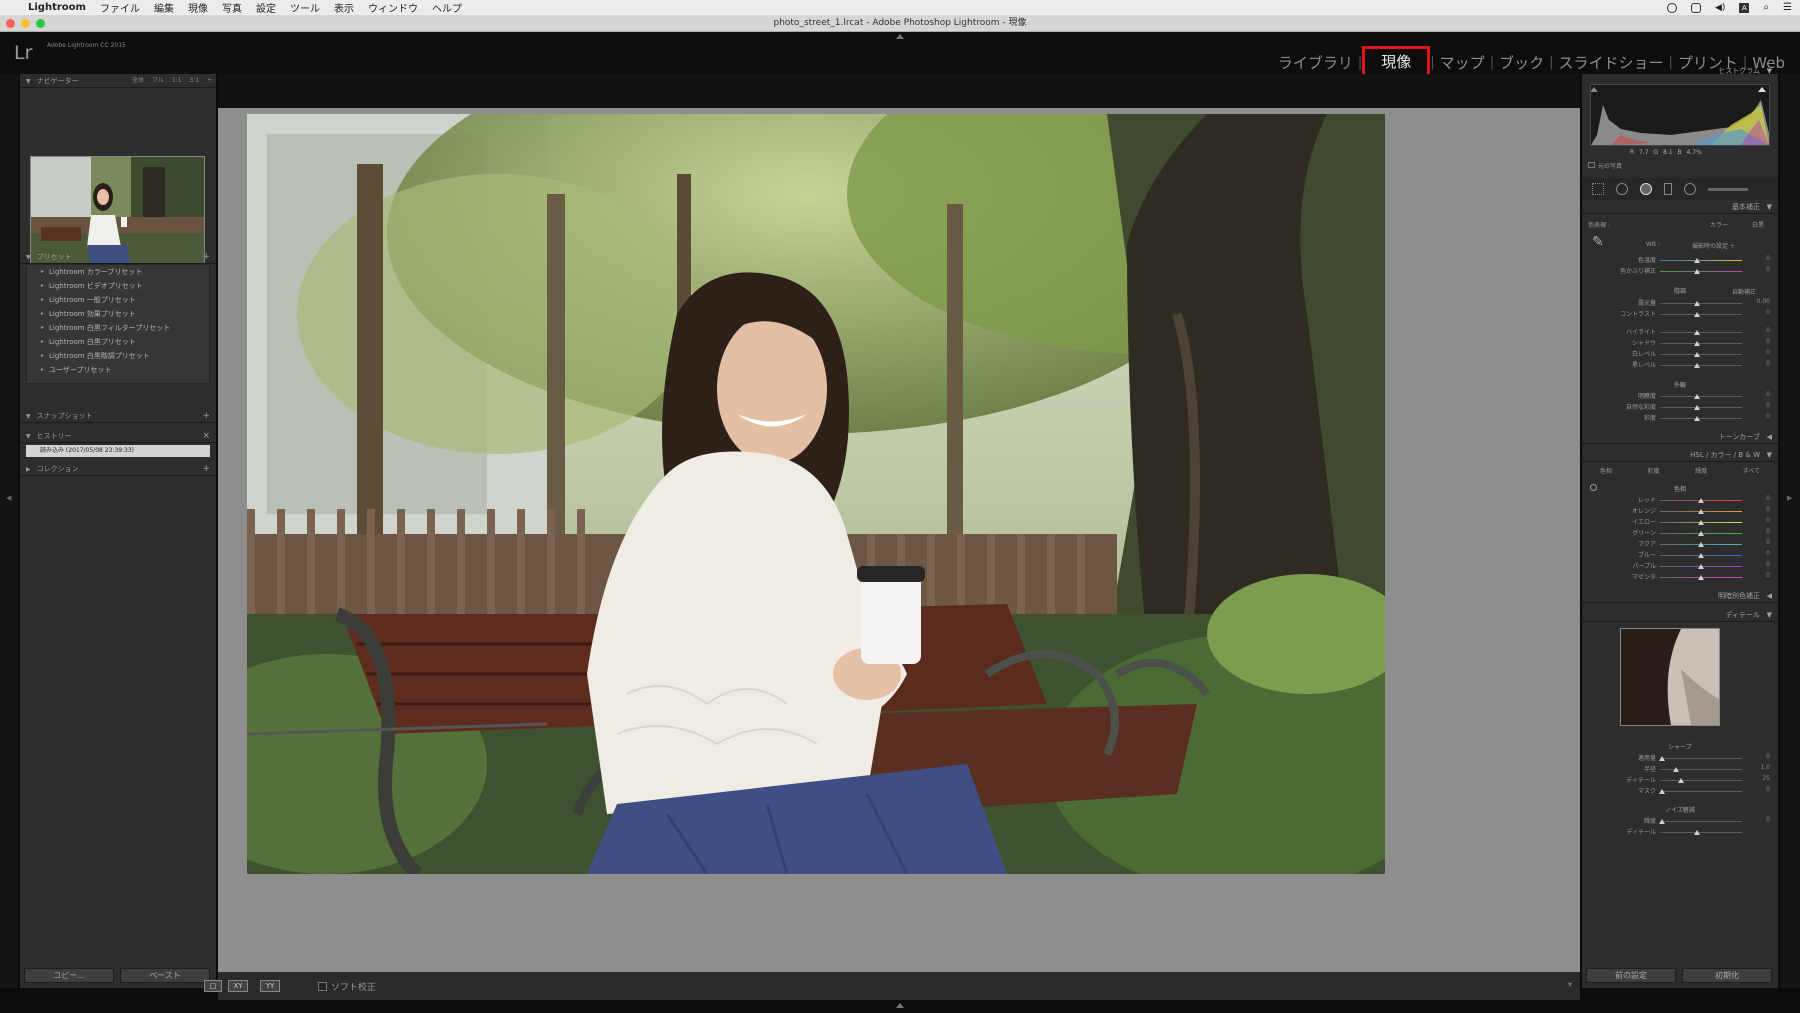  Describe the element at coordinates (57, 7) in the screenshot. I see `menu-app: Lightroom` at that location.